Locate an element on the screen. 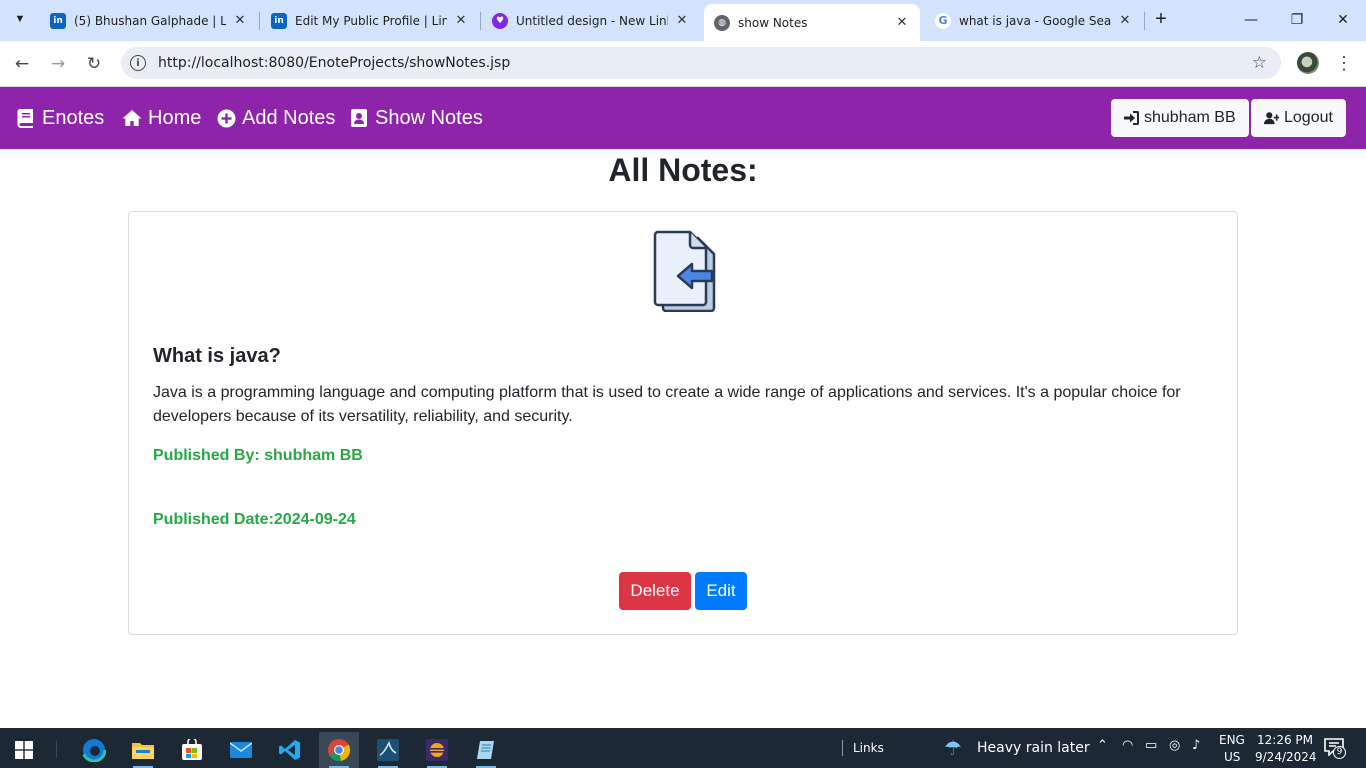 The image size is (1366, 768). start-button is located at coordinates (24, 750).